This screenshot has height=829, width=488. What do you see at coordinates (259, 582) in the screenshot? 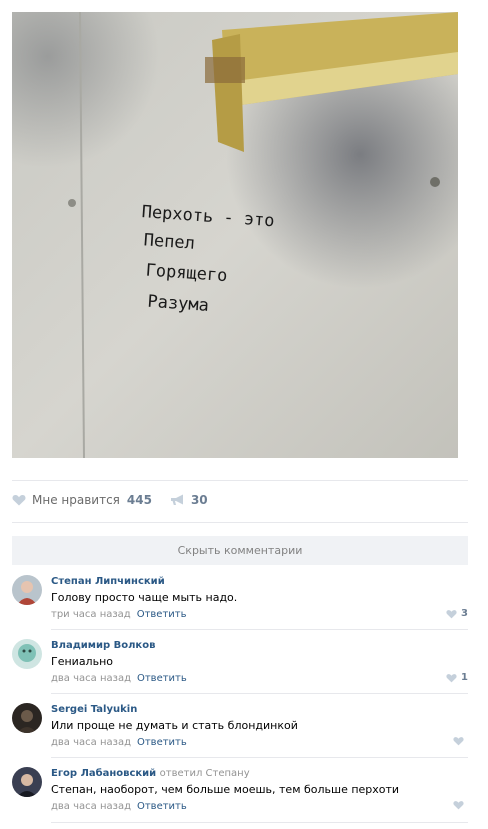
I see `comment-author: Степан Липчинский` at bounding box center [259, 582].